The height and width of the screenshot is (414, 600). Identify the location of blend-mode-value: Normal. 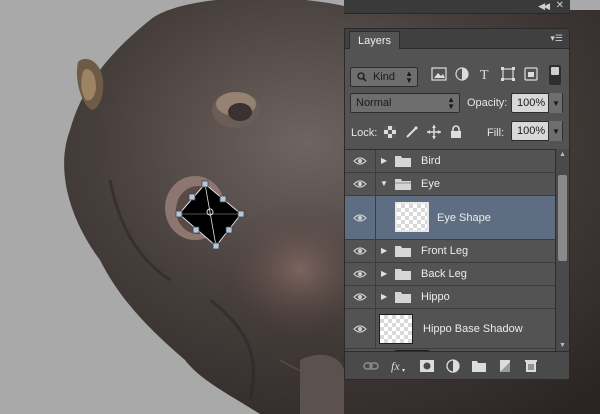
(374, 103).